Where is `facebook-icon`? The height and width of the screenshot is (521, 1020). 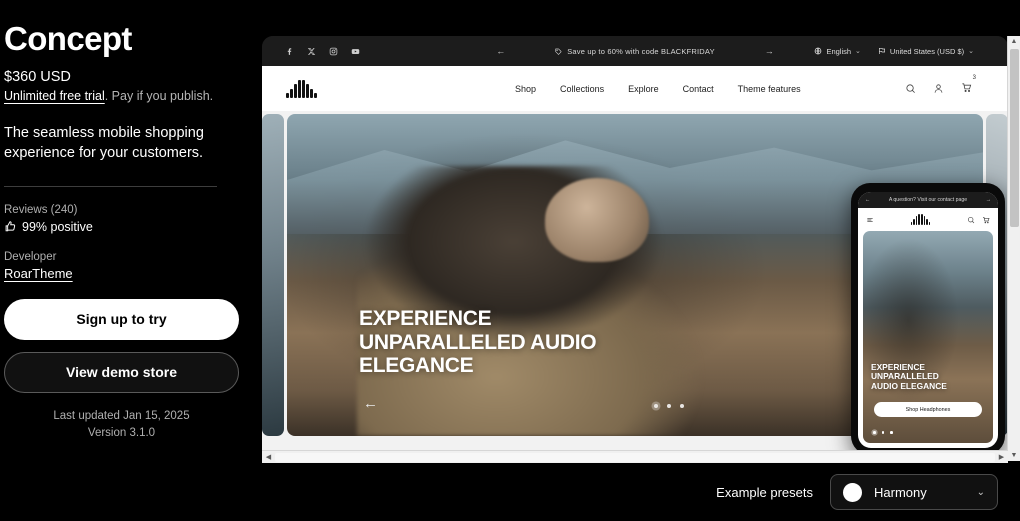
facebook-icon is located at coordinates (289, 51).